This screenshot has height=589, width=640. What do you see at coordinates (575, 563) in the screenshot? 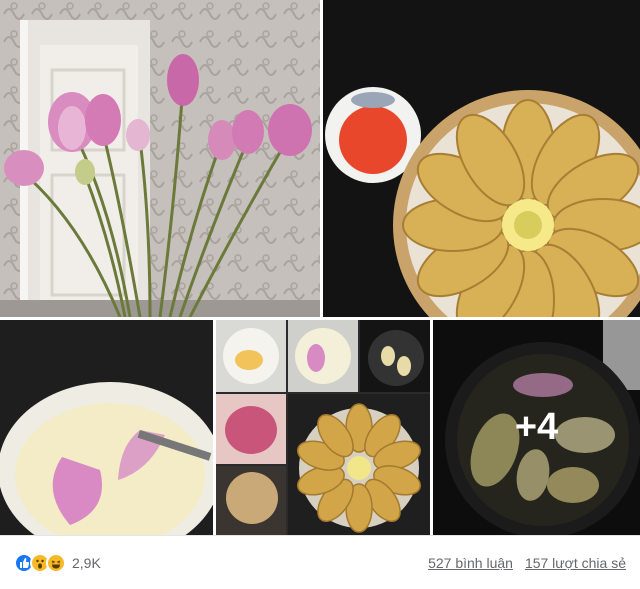
I see `shares-link: 157 lượt chia sẻ` at bounding box center [575, 563].